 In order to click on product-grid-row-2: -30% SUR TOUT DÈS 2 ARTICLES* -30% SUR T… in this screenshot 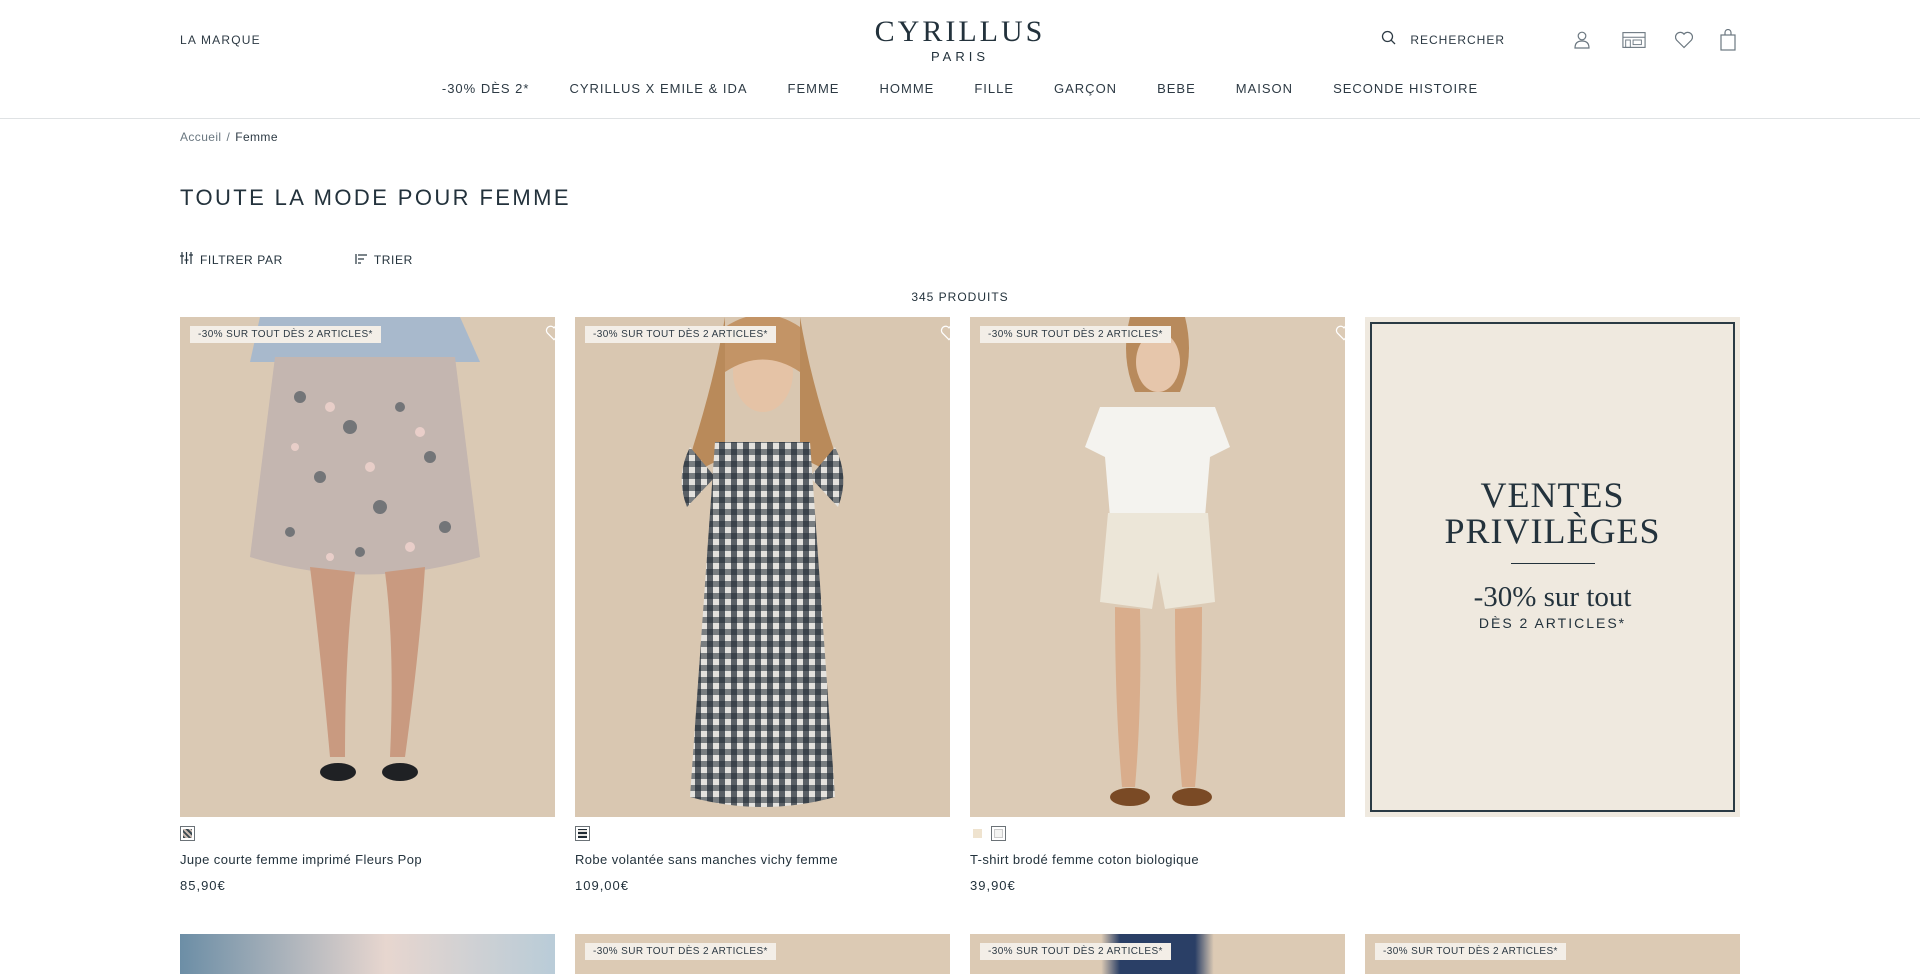, I will do `click(960, 954)`.